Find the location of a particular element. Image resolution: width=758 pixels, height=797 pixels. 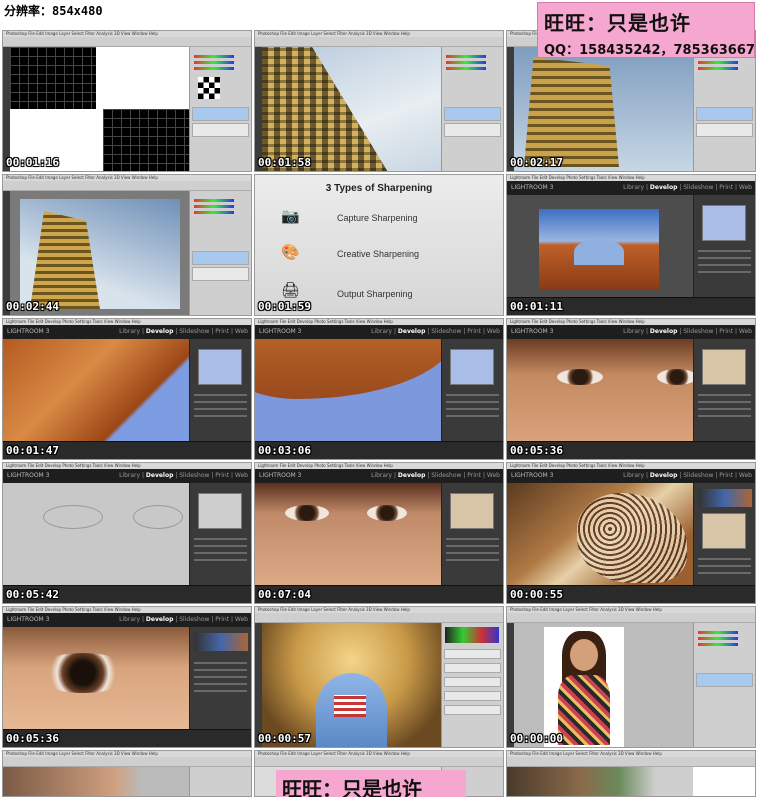

contact-banner-bottom: 旺旺：只是也许 is located at coordinates (371, 783).